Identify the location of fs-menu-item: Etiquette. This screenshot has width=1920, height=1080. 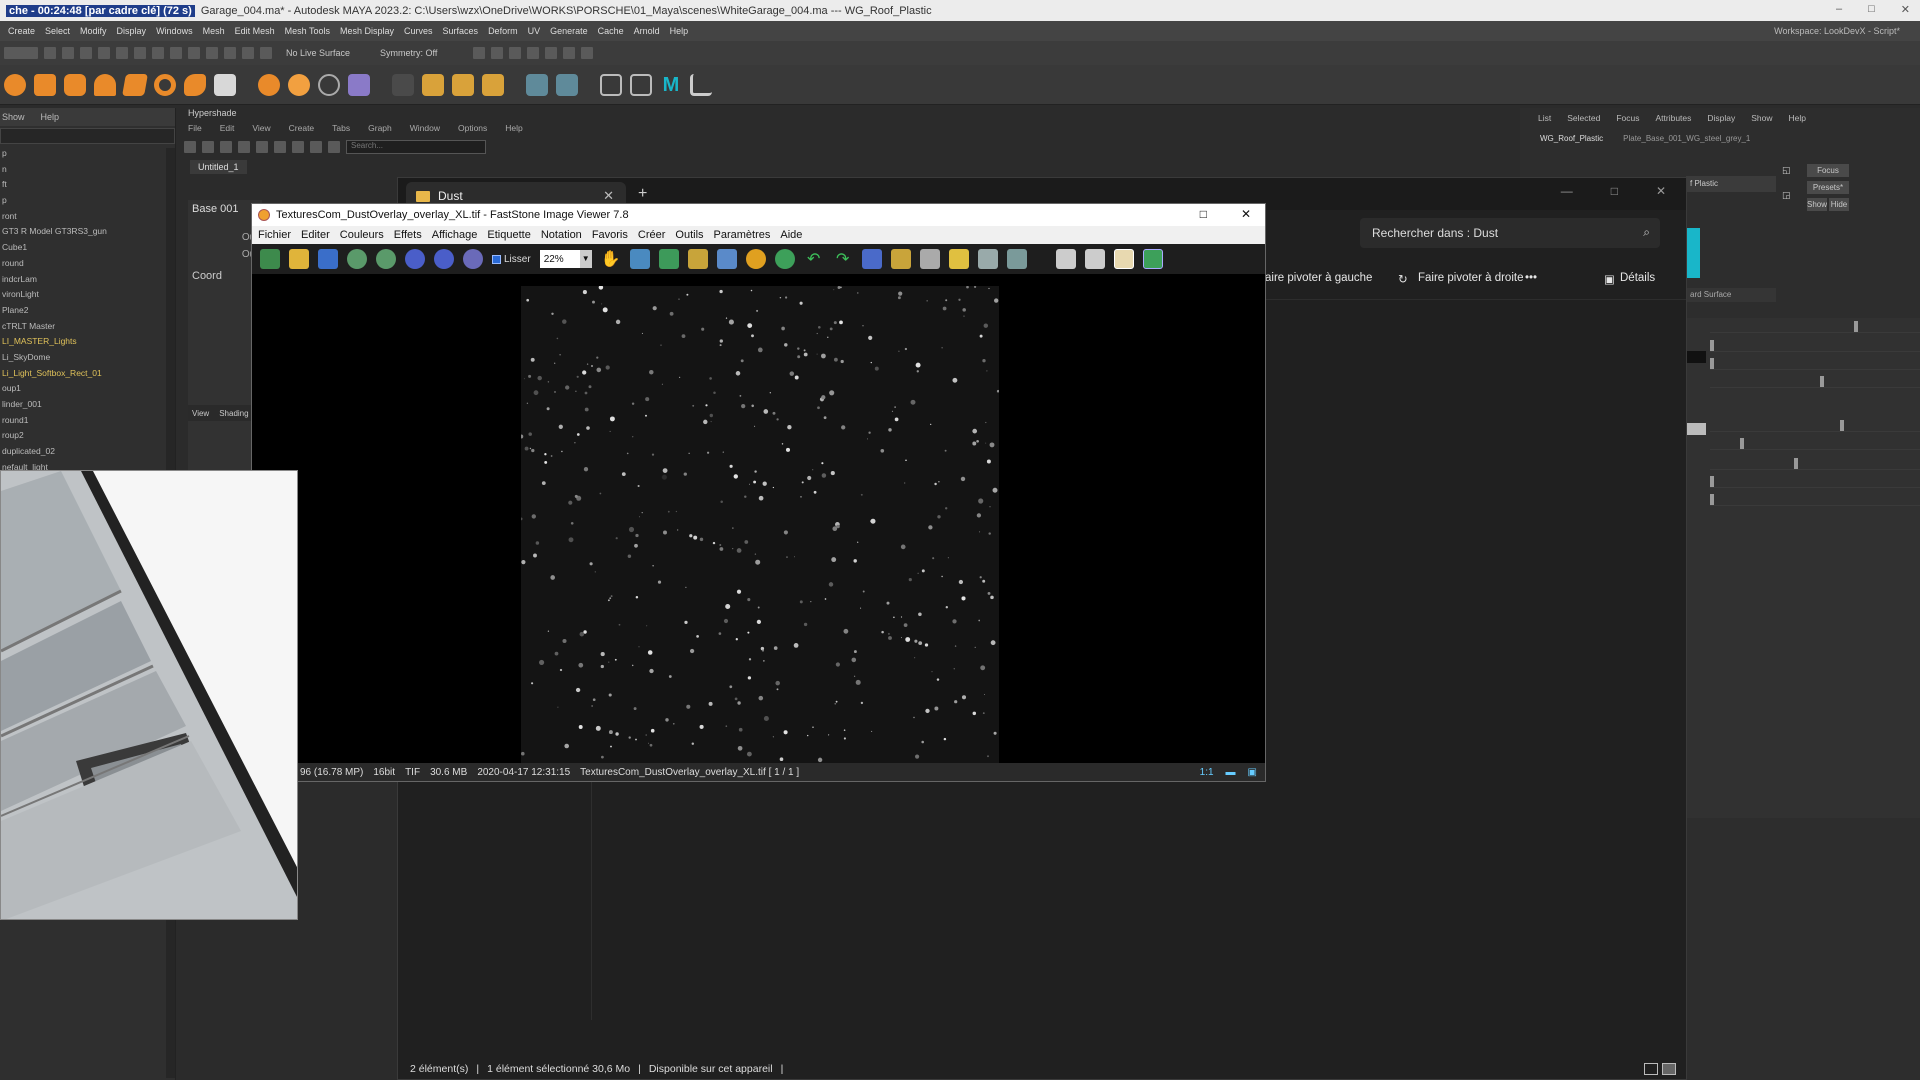
(508, 235).